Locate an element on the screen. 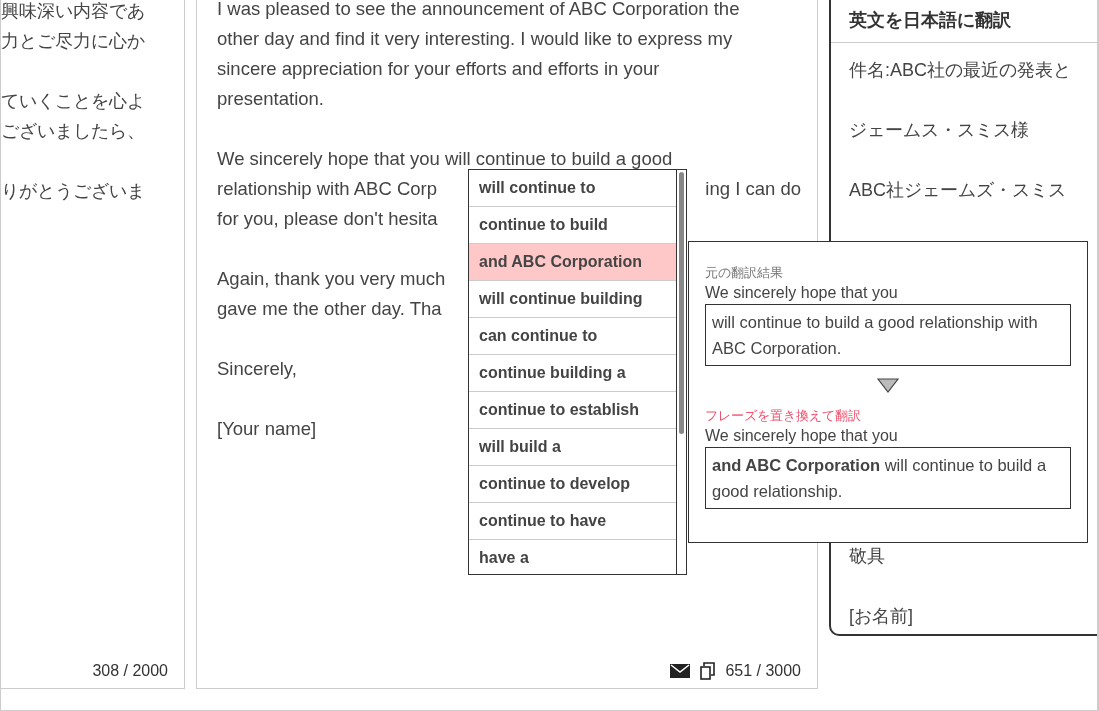  text-line: Again, thank you very much is located at coordinates (331, 279).